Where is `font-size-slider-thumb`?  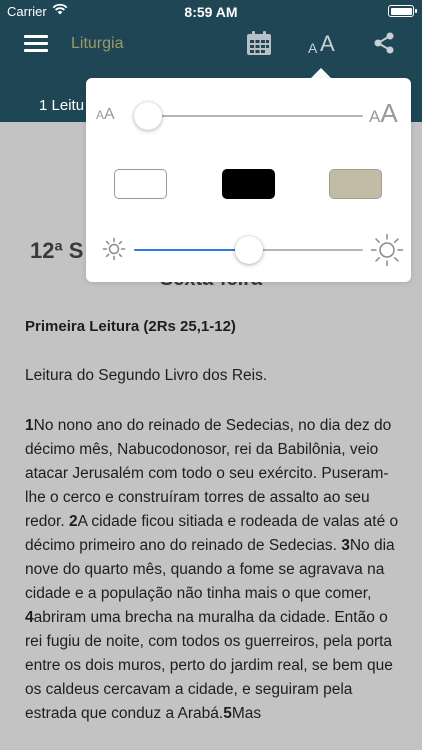
font-size-slider-thumb is located at coordinates (148, 116).